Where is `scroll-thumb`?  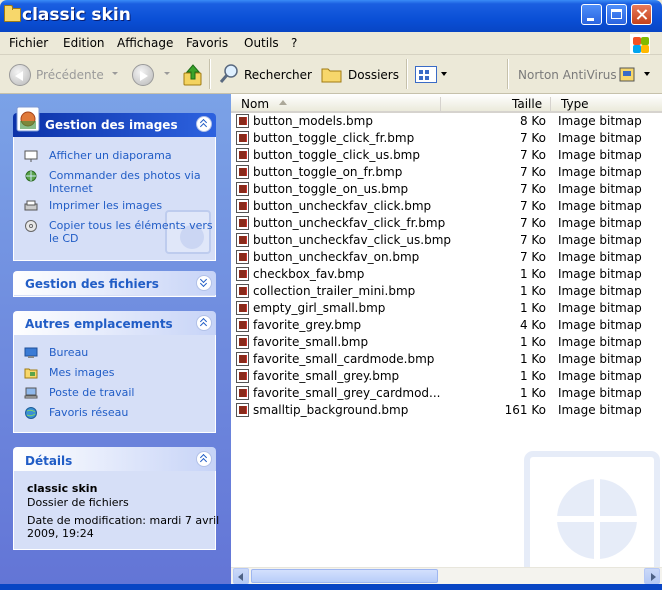 scroll-thumb is located at coordinates (344, 576).